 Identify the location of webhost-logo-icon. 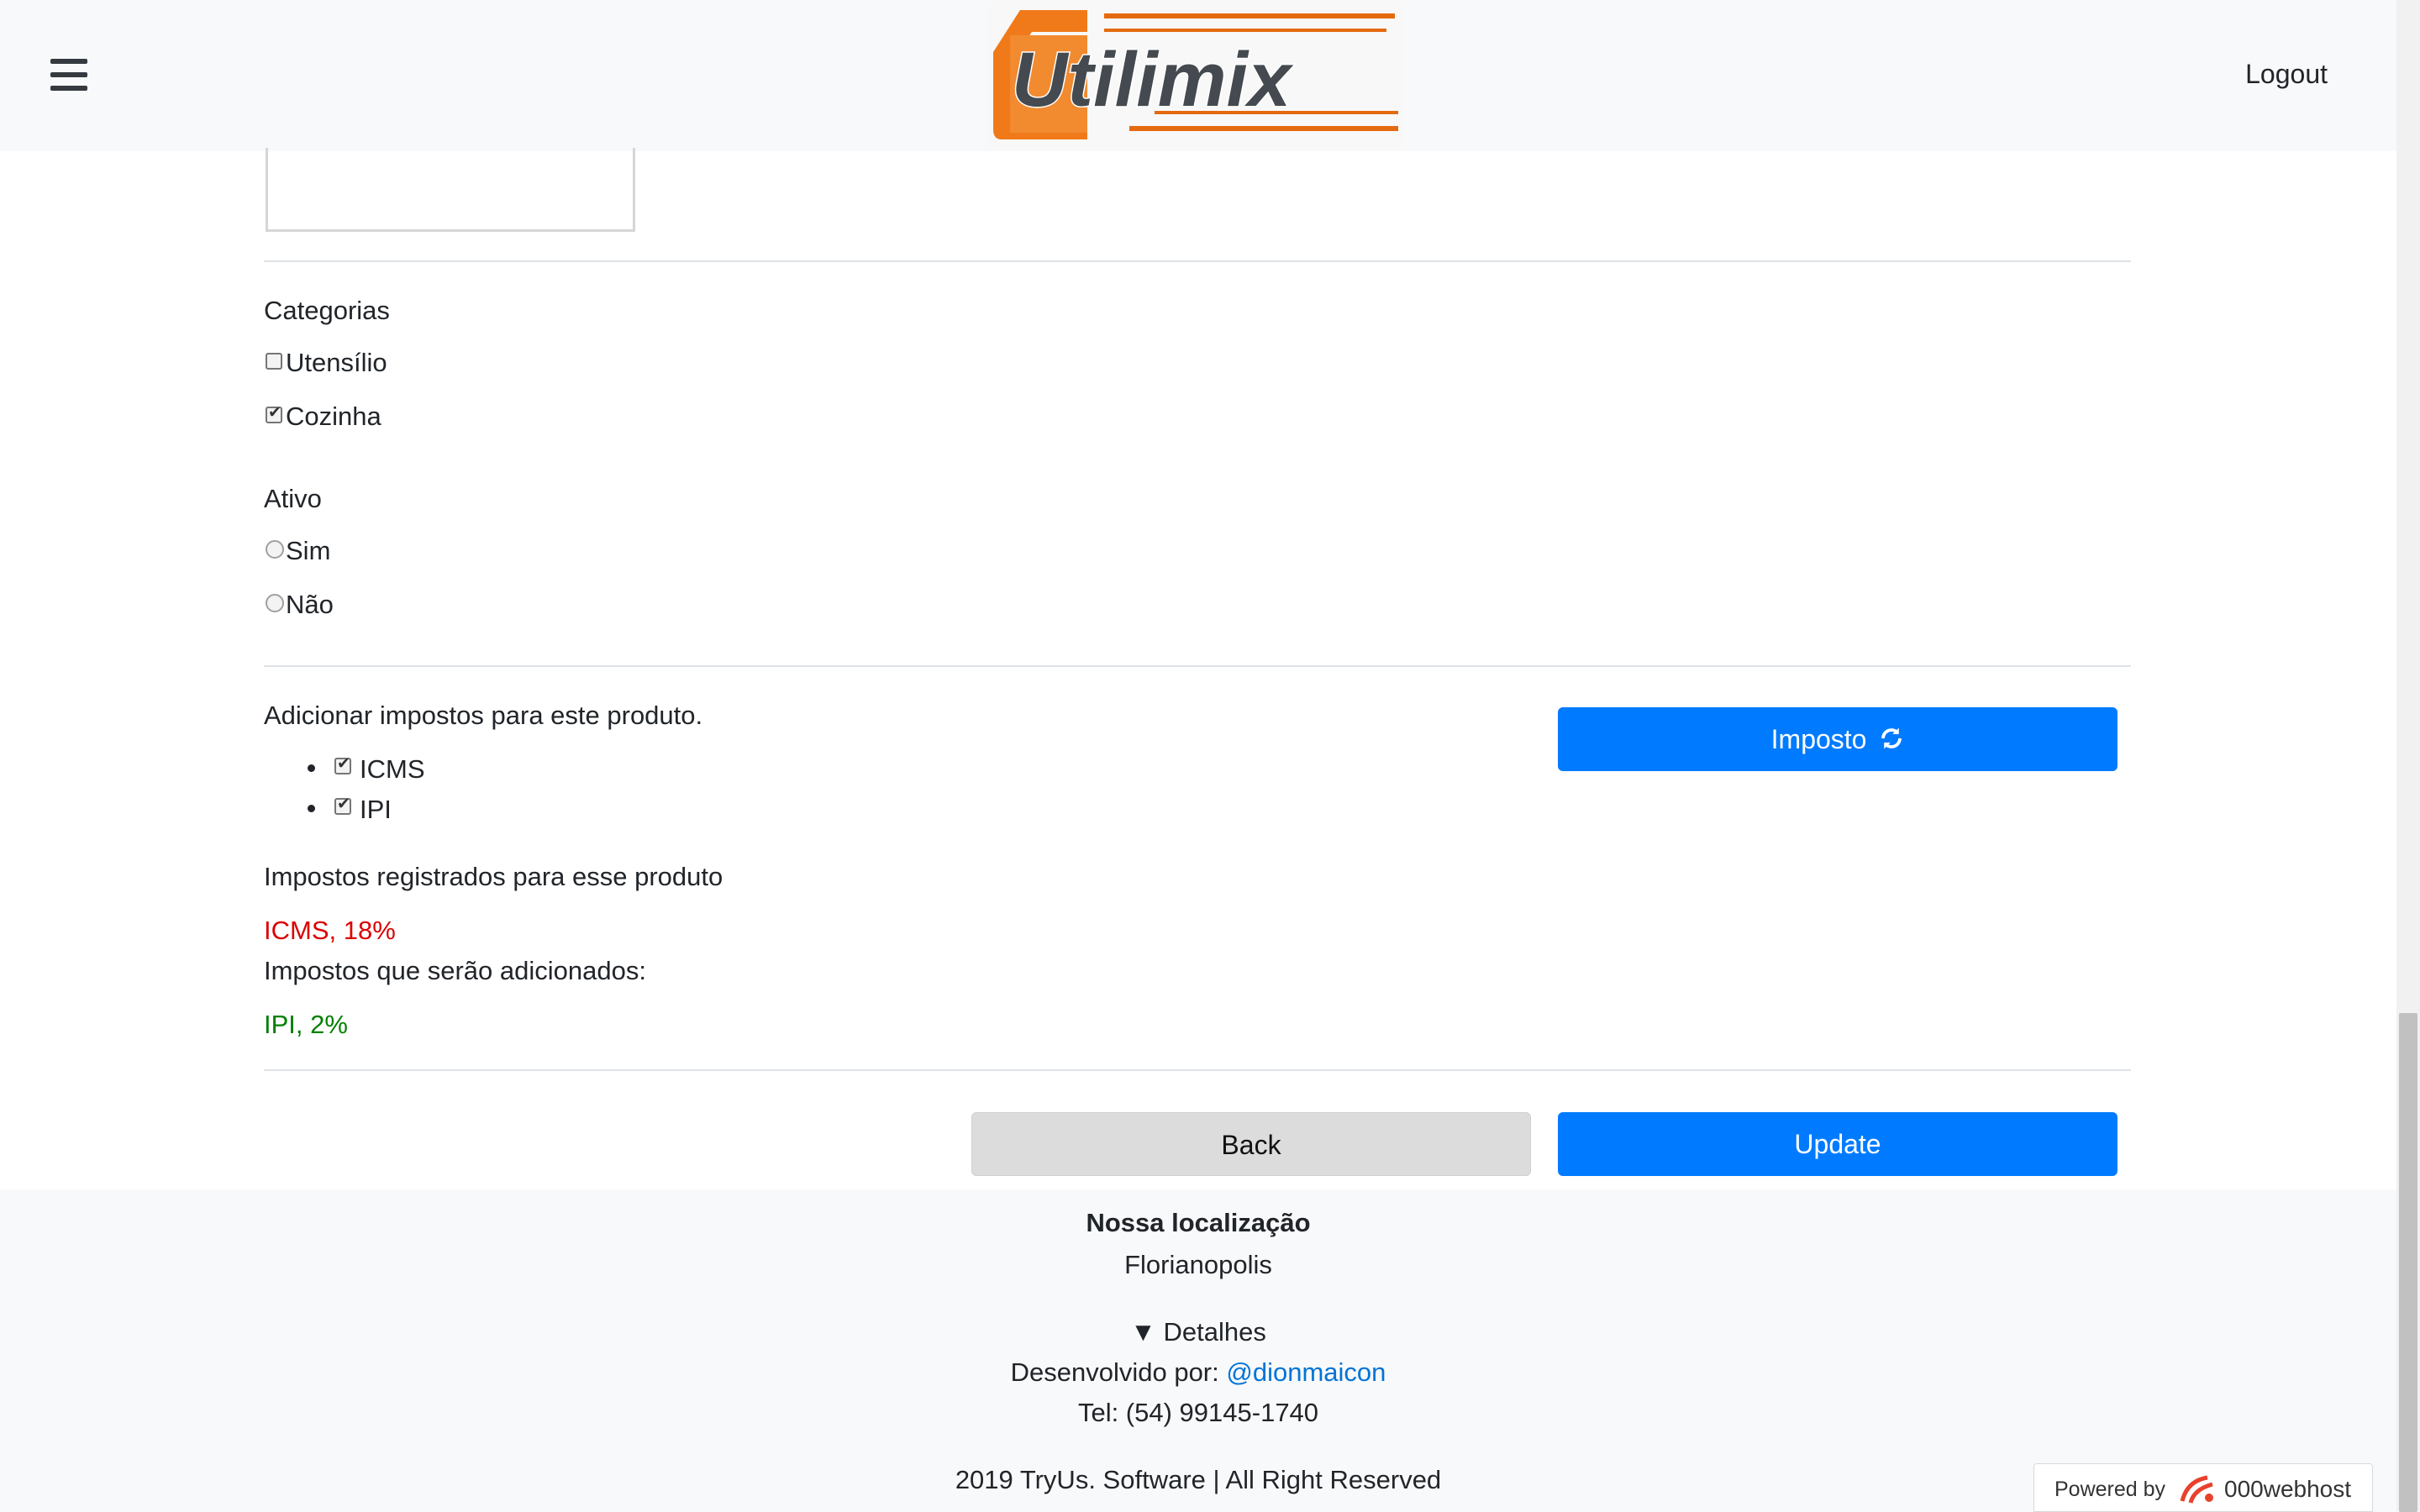
(2199, 1491).